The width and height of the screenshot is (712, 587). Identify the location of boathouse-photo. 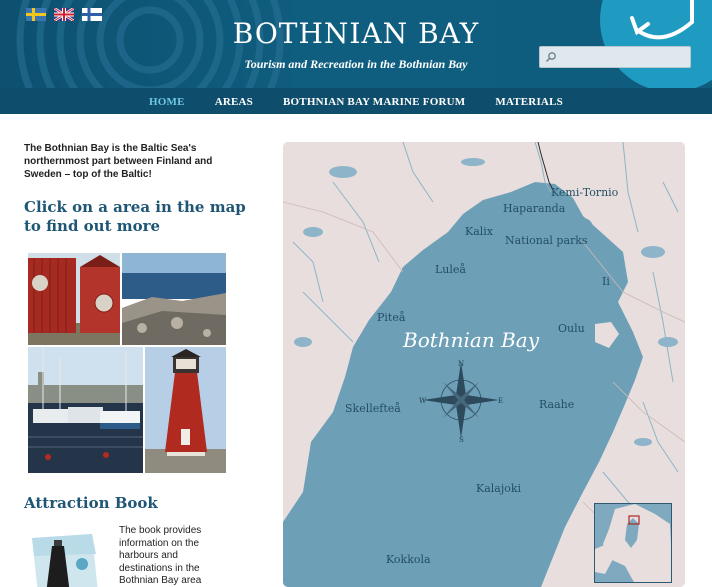
(74, 299).